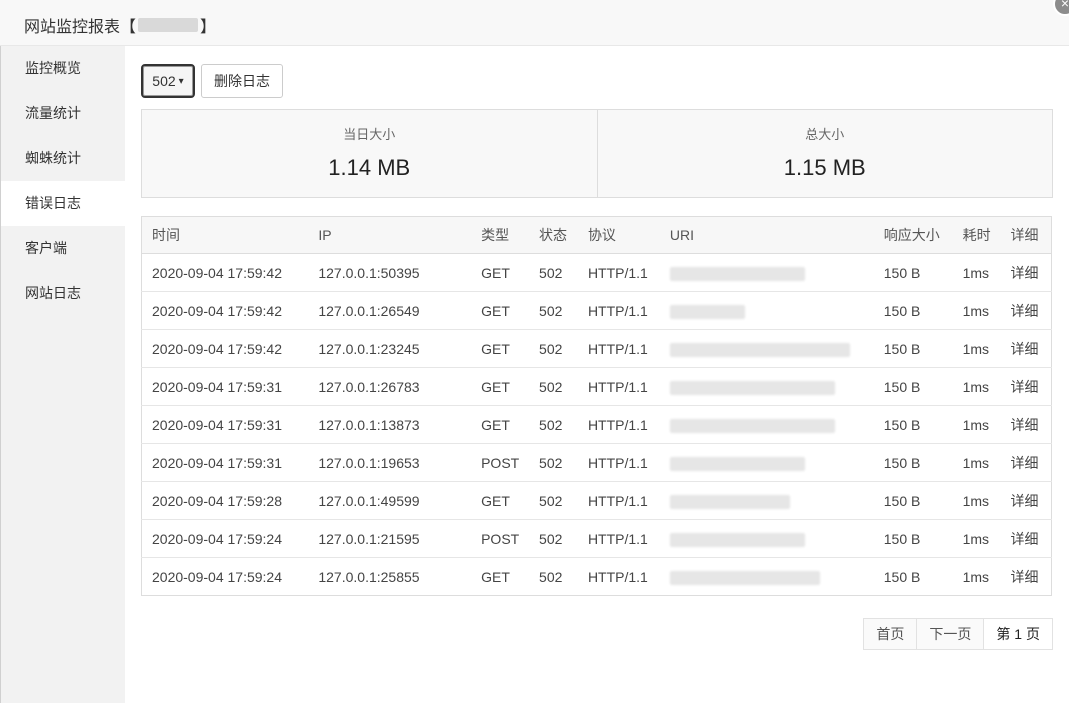  Describe the element at coordinates (390, 348) in the screenshot. I see `row-ip: 127.0.0.1:23245` at that location.